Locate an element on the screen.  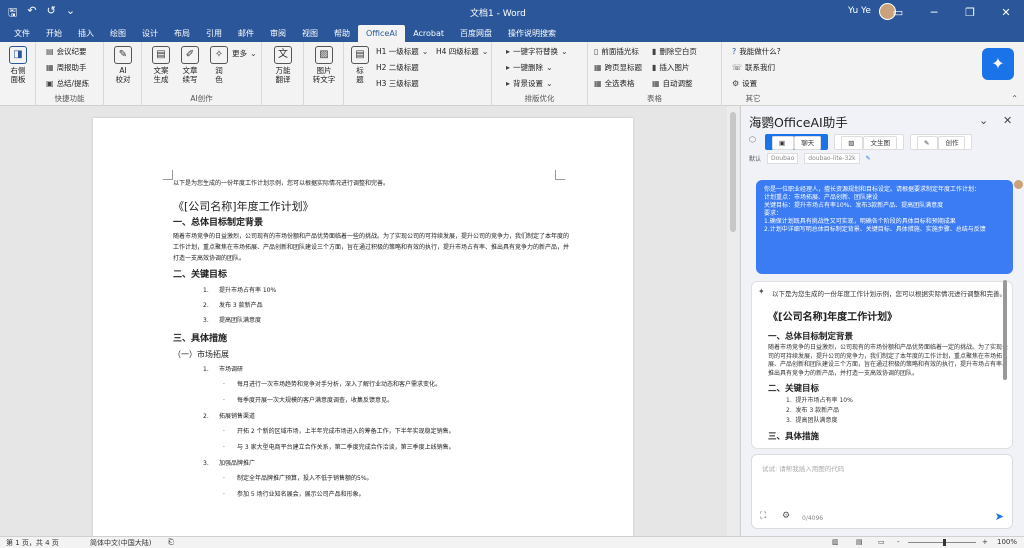
gear-icon: ⚙ is located at coordinates (786, 516).